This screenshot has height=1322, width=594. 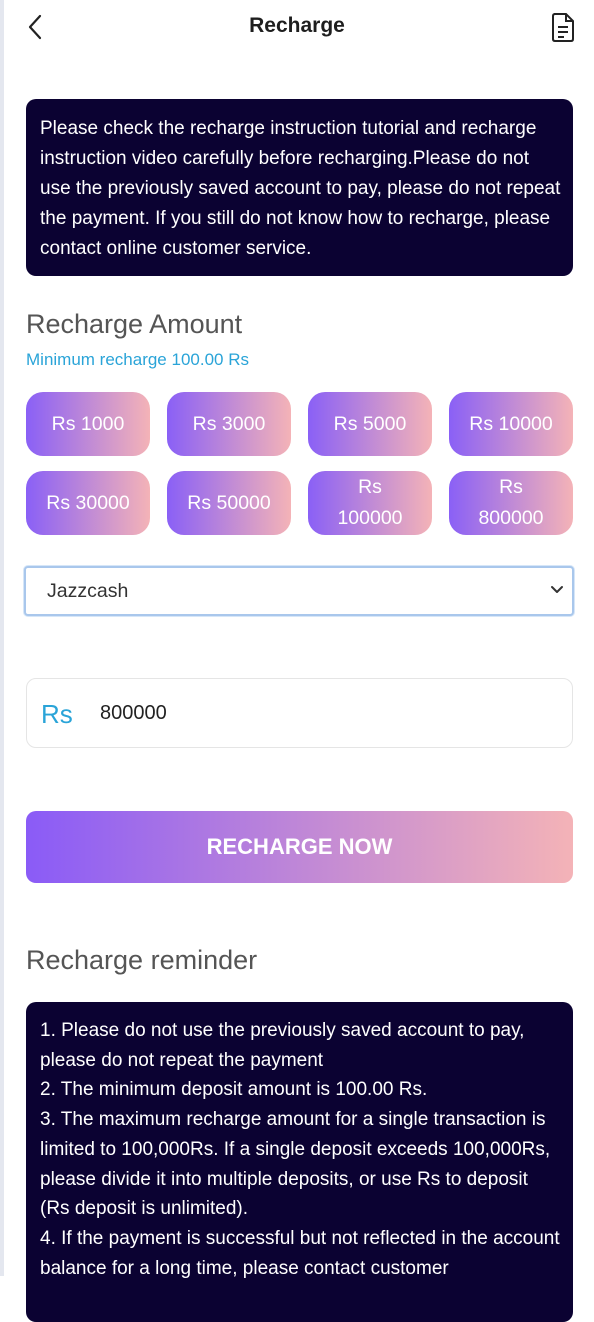 What do you see at coordinates (299, 713) in the screenshot?
I see `amount-input: Rs 800000` at bounding box center [299, 713].